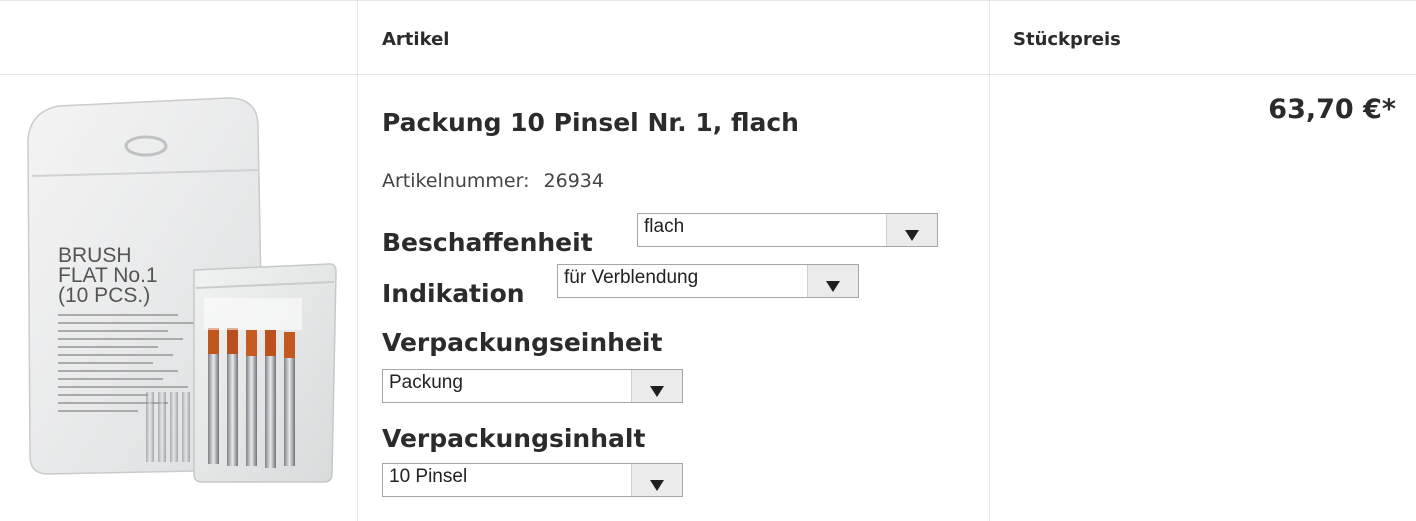 The height and width of the screenshot is (521, 1416). I want to click on select-verpackungseinheit: Packung, so click(532, 386).